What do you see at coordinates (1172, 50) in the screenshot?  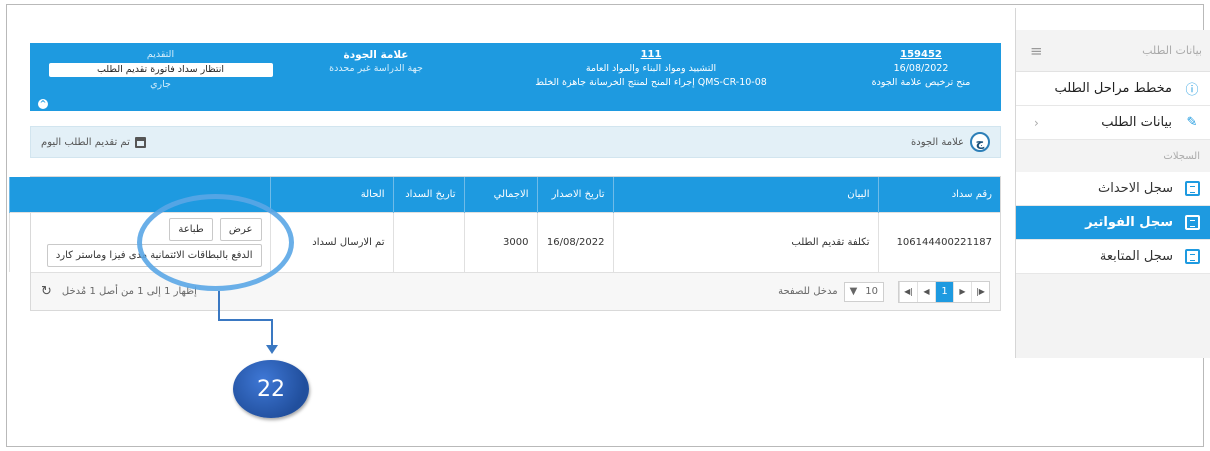 I see `sidebar-header-label: بيانات الطلب` at bounding box center [1172, 50].